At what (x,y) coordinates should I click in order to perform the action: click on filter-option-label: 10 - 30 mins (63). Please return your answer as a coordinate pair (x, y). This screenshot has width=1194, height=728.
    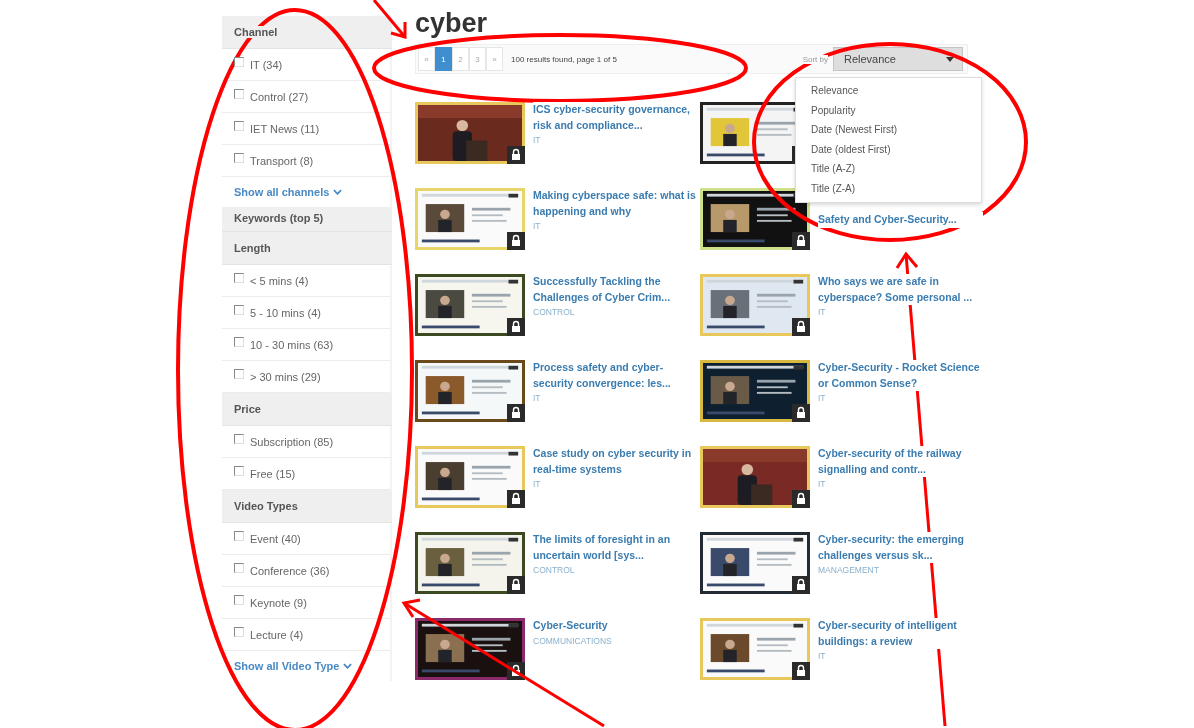
    Looking at the image, I should click on (292, 344).